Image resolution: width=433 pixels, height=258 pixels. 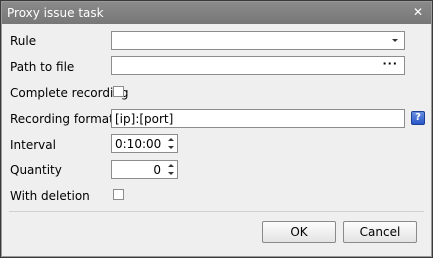 What do you see at coordinates (138, 144) in the screenshot?
I see `interval-value: 0:10:00` at bounding box center [138, 144].